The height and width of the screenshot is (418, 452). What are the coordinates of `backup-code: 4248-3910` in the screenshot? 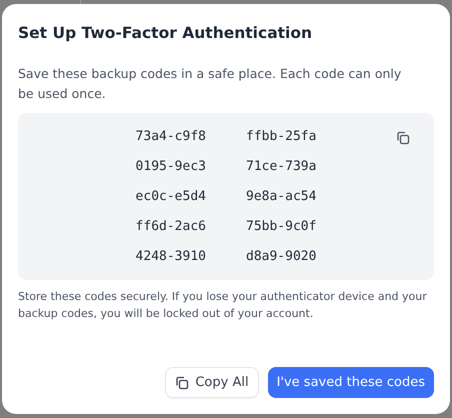 It's located at (171, 257).